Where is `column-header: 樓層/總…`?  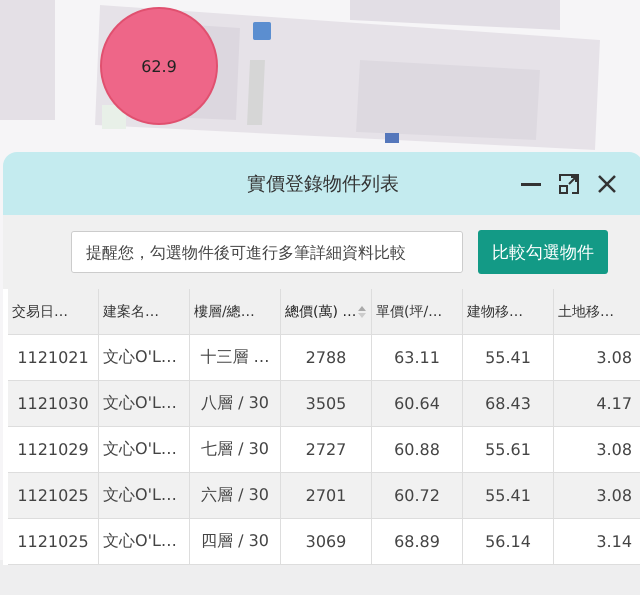 column-header: 樓層/總… is located at coordinates (224, 311).